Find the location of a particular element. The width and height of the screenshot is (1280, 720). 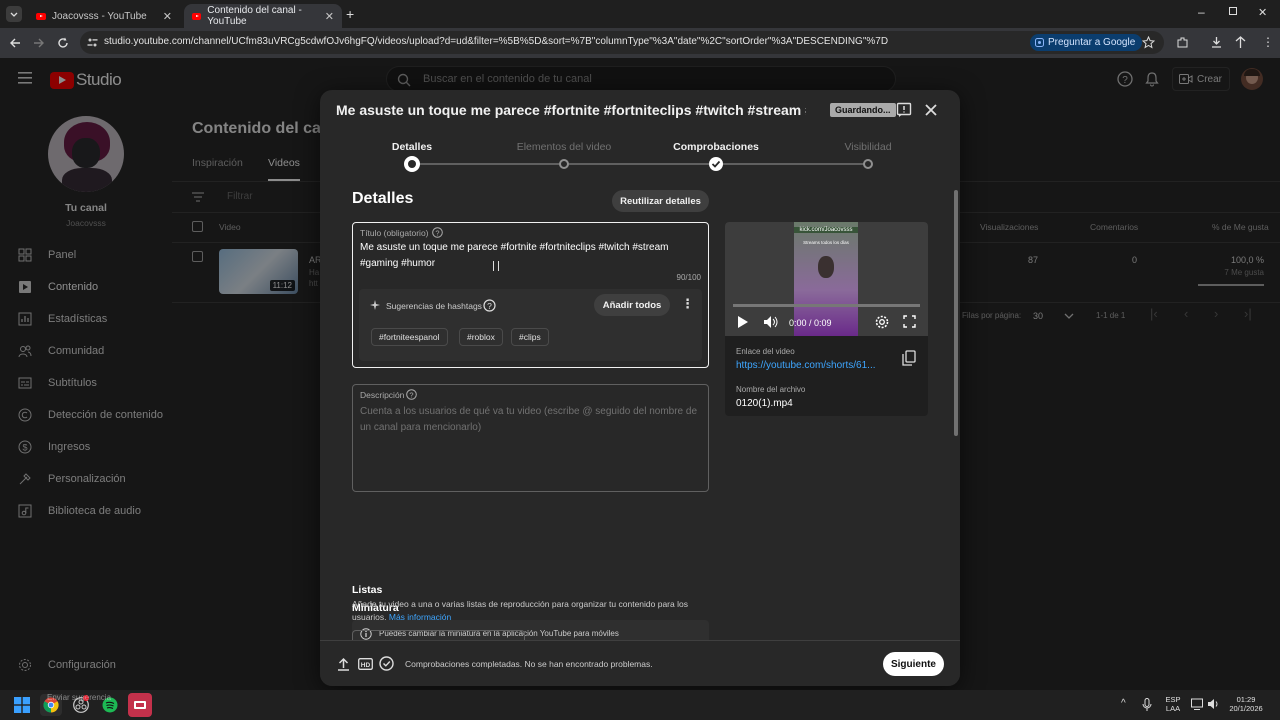

scrollbar is located at coordinates (956, 313).